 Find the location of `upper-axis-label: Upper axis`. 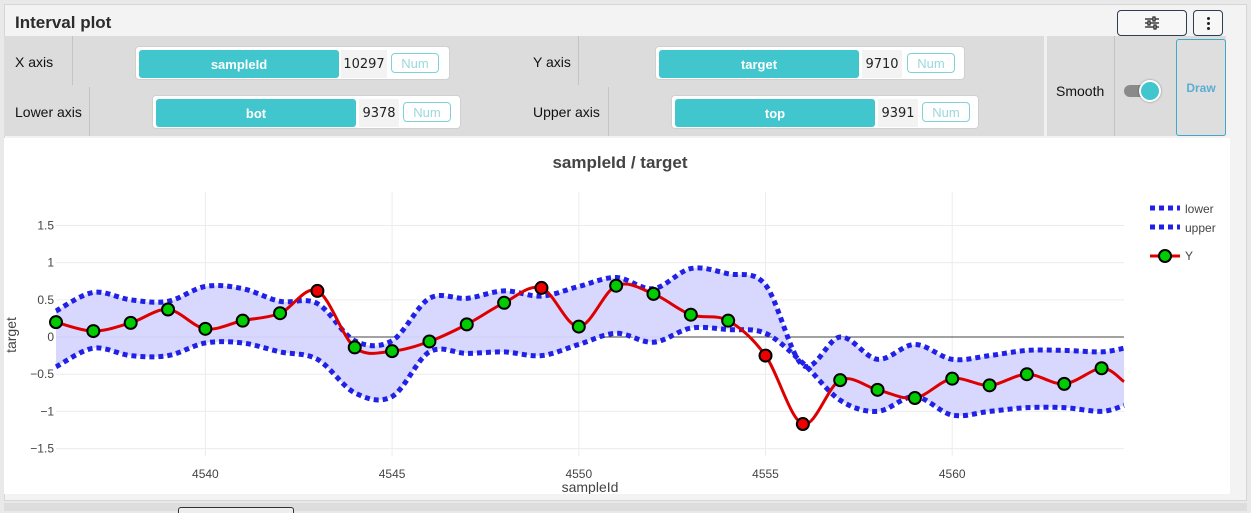

upper-axis-label: Upper axis is located at coordinates (566, 112).